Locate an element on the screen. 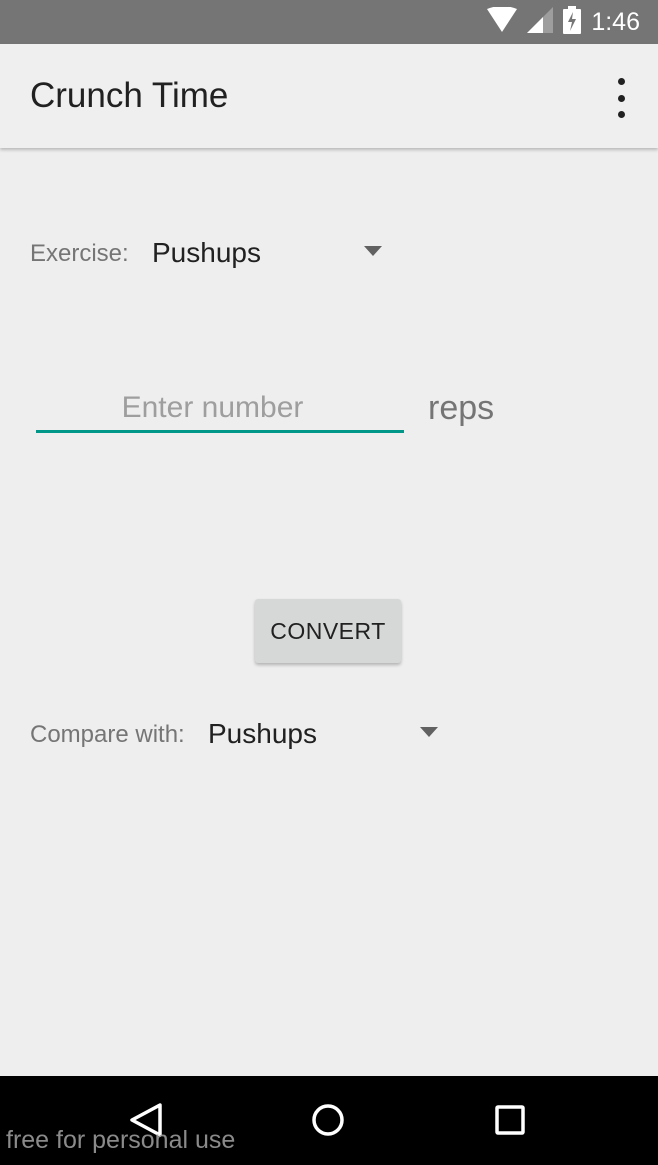  status-icons: 1:46 is located at coordinates (563, 22).